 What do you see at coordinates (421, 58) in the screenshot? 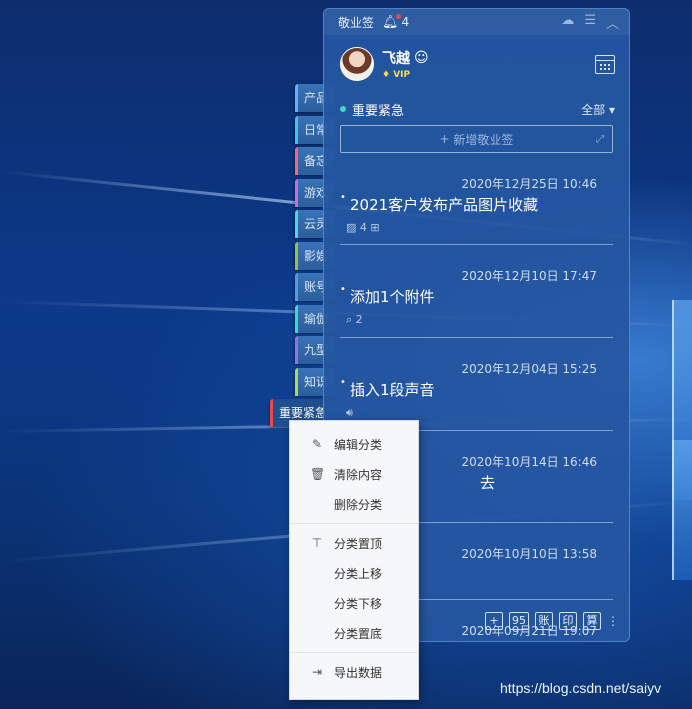
I see `smiley-icon: ☺` at bounding box center [421, 58].